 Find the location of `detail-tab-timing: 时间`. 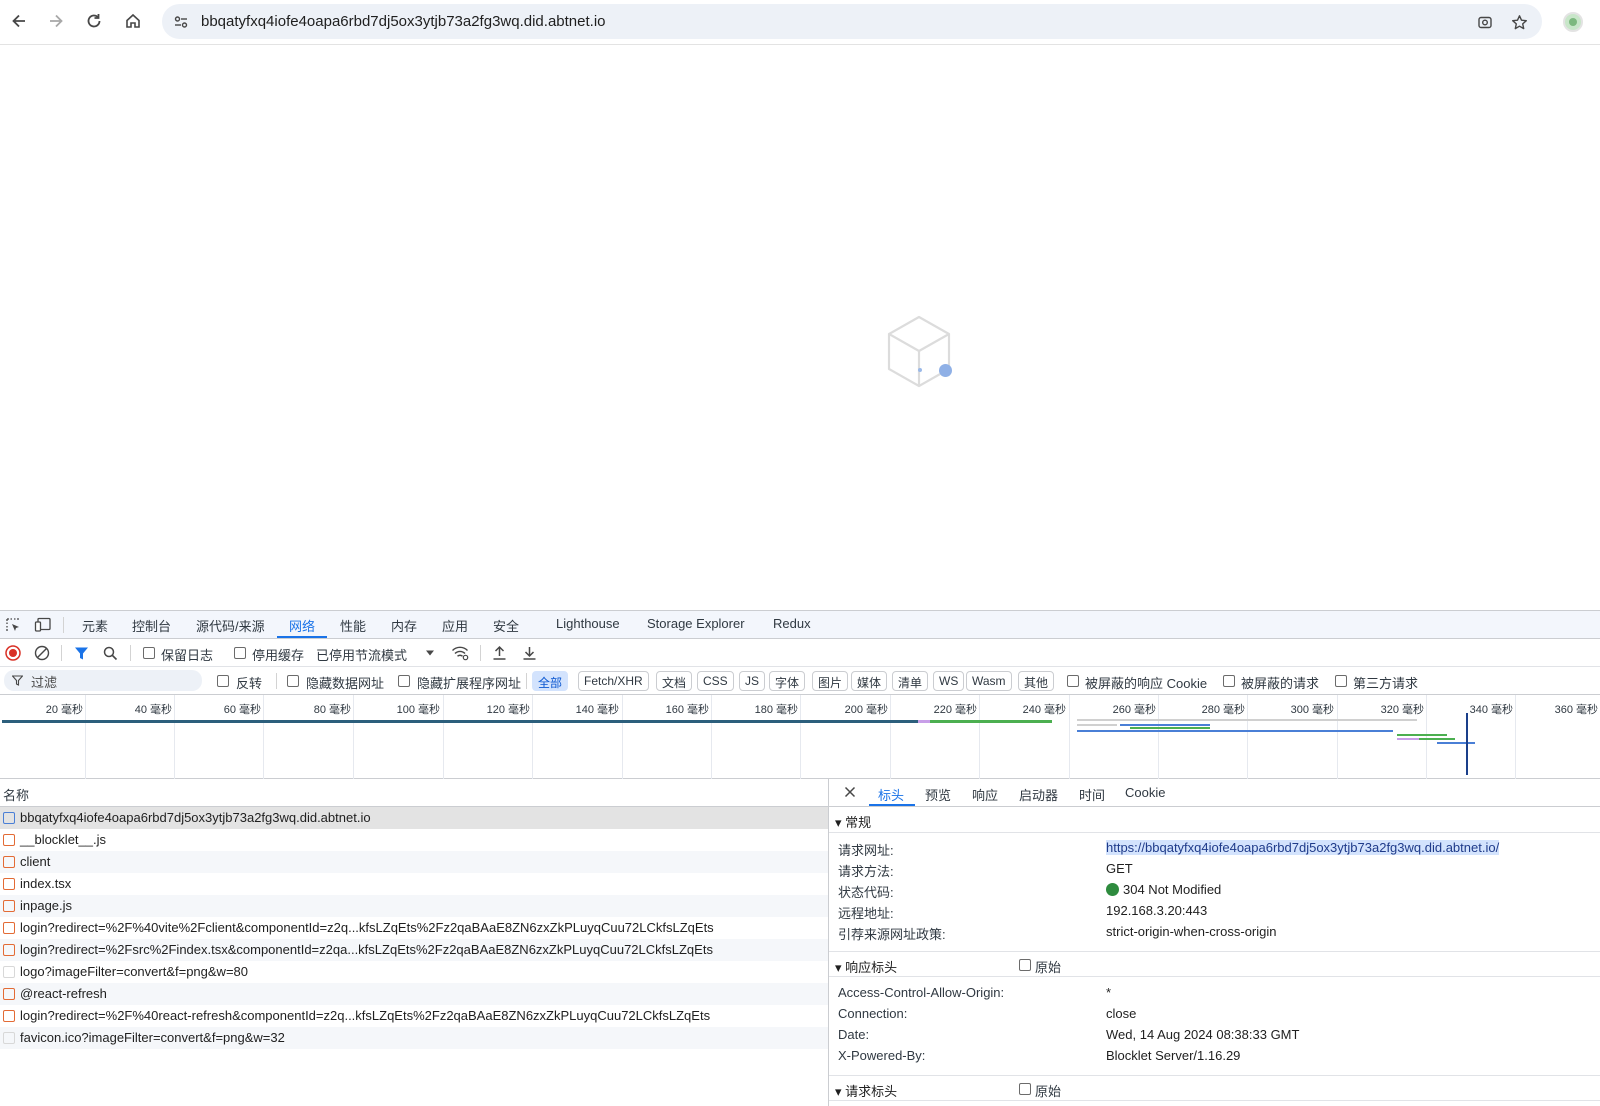

detail-tab-timing: 时间 is located at coordinates (1092, 794).